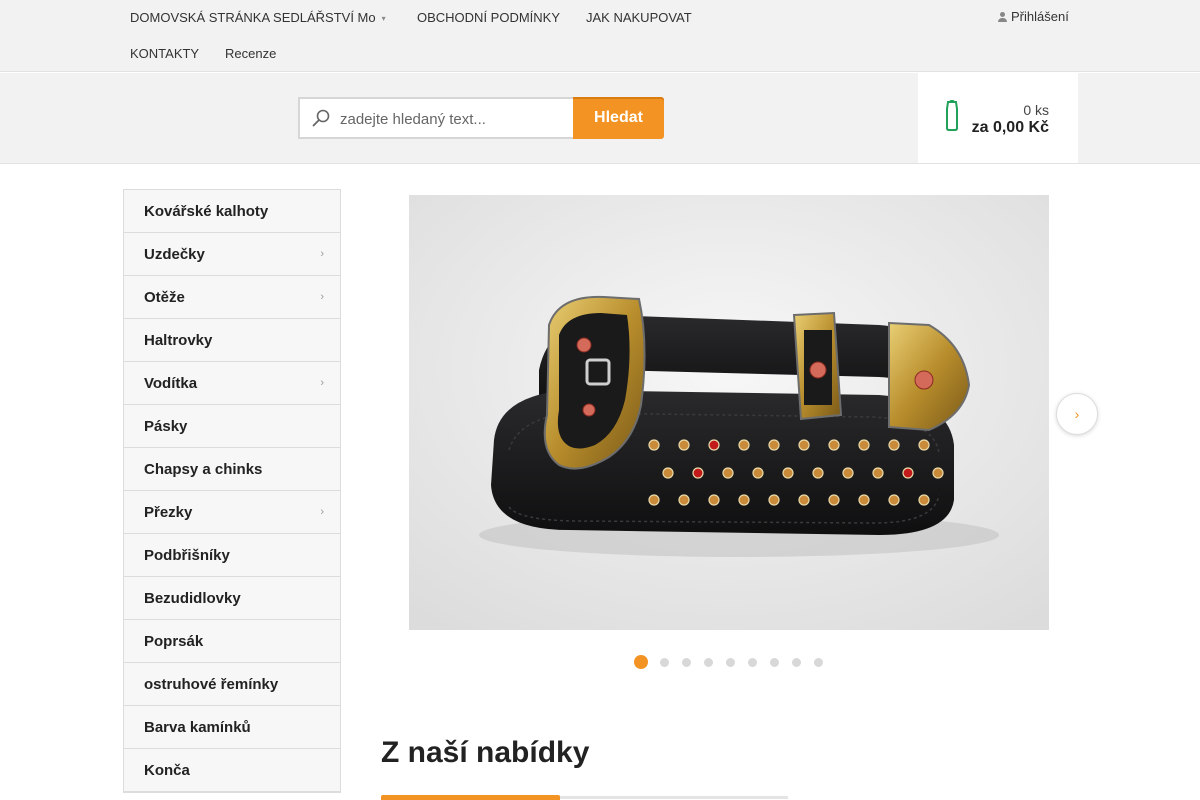 This screenshot has height=800, width=1200. Describe the element at coordinates (639, 17) in the screenshot. I see `nav-link-how-to-buy: JAK NAKUPOVAT` at that location.